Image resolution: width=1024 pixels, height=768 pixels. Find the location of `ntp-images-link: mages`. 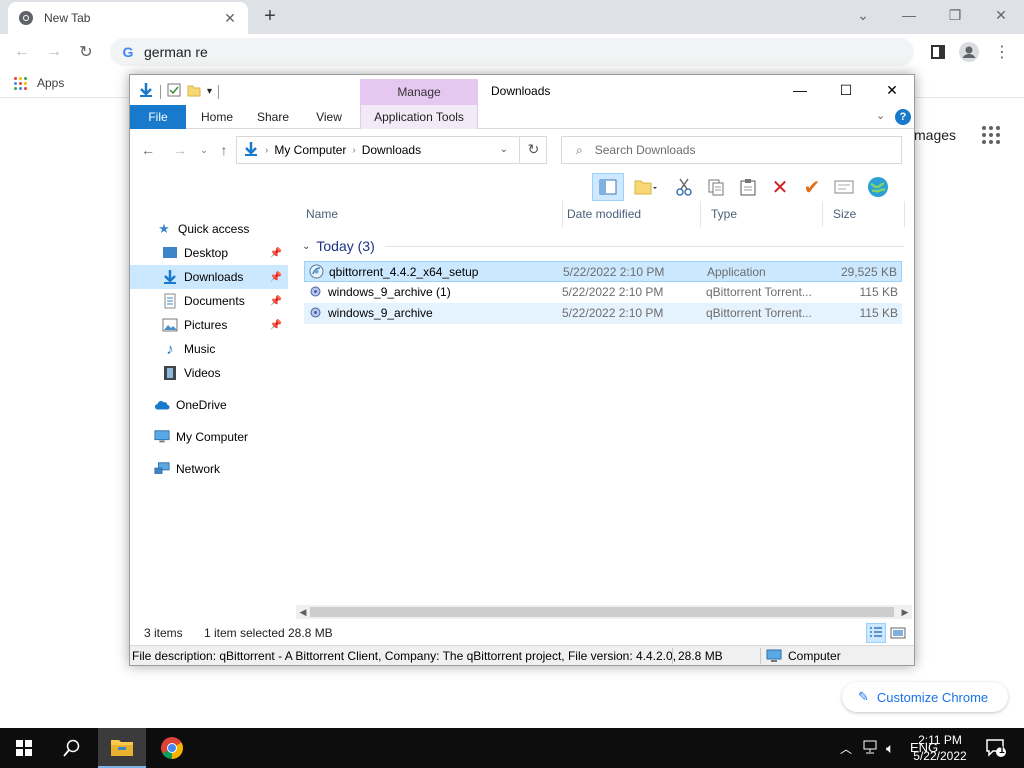

ntp-images-link: mages is located at coordinates (935, 135).